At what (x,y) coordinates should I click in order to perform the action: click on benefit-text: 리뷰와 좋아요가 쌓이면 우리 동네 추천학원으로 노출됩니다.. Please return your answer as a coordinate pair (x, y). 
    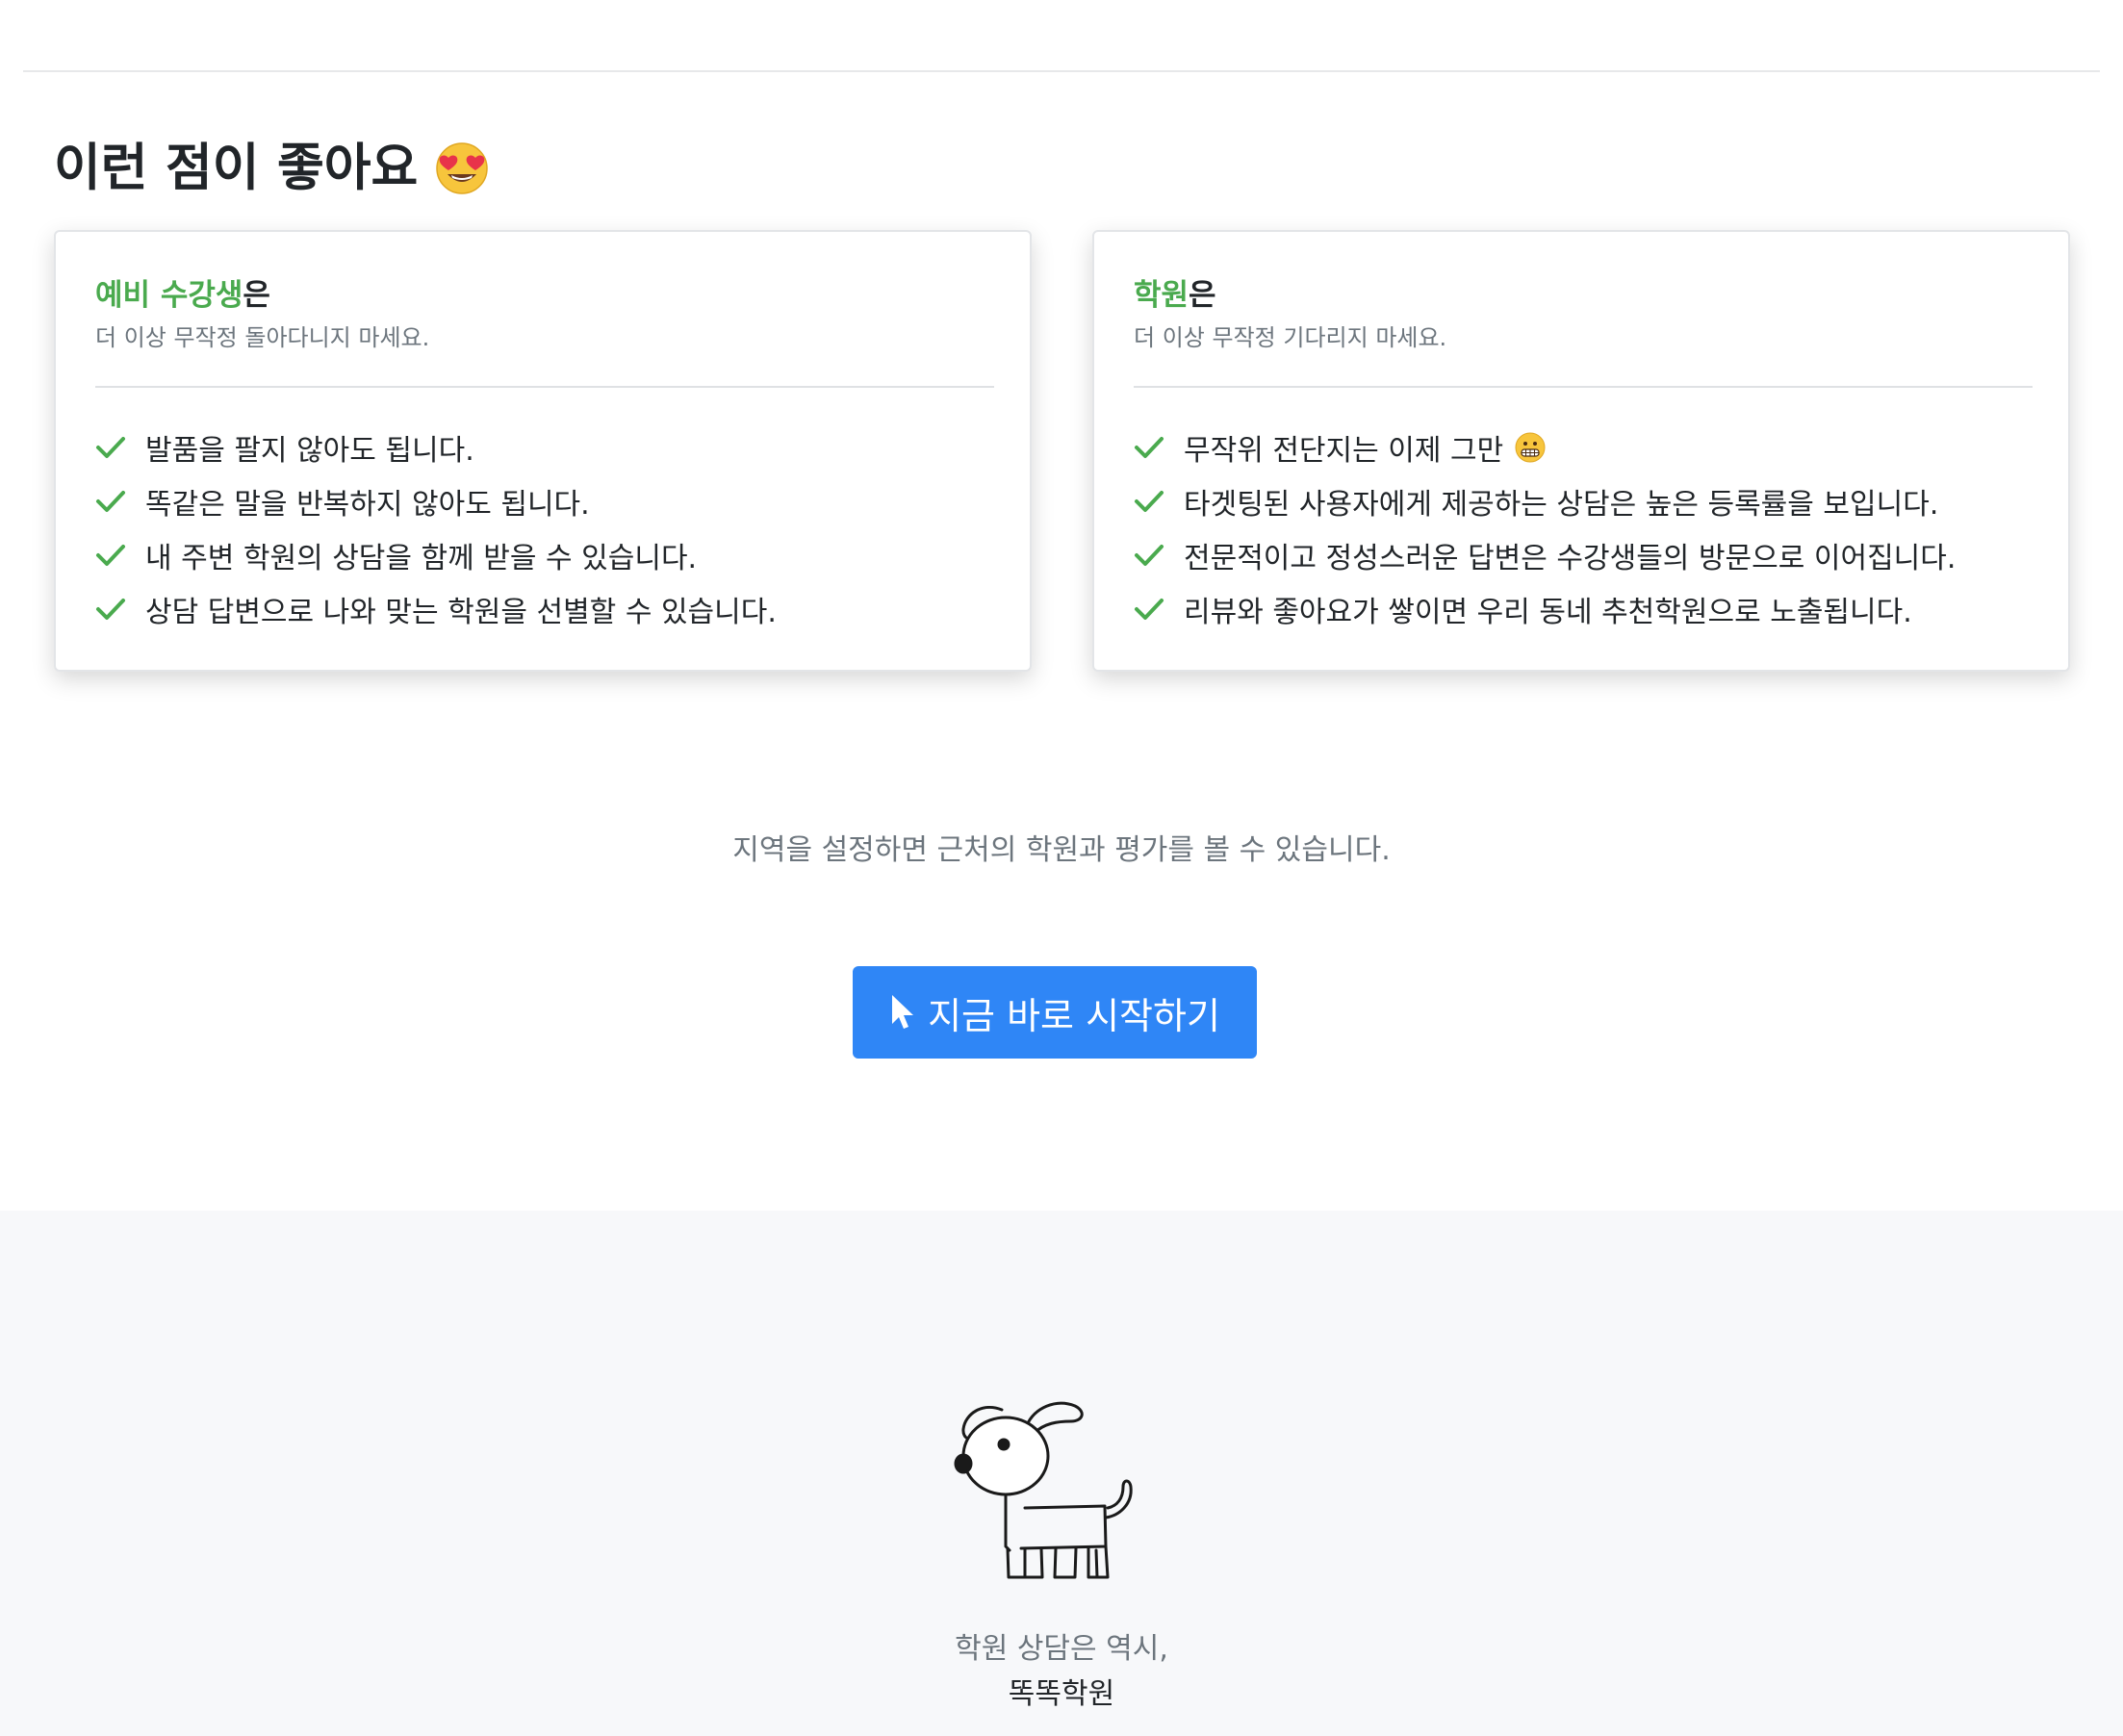
    Looking at the image, I should click on (1548, 612).